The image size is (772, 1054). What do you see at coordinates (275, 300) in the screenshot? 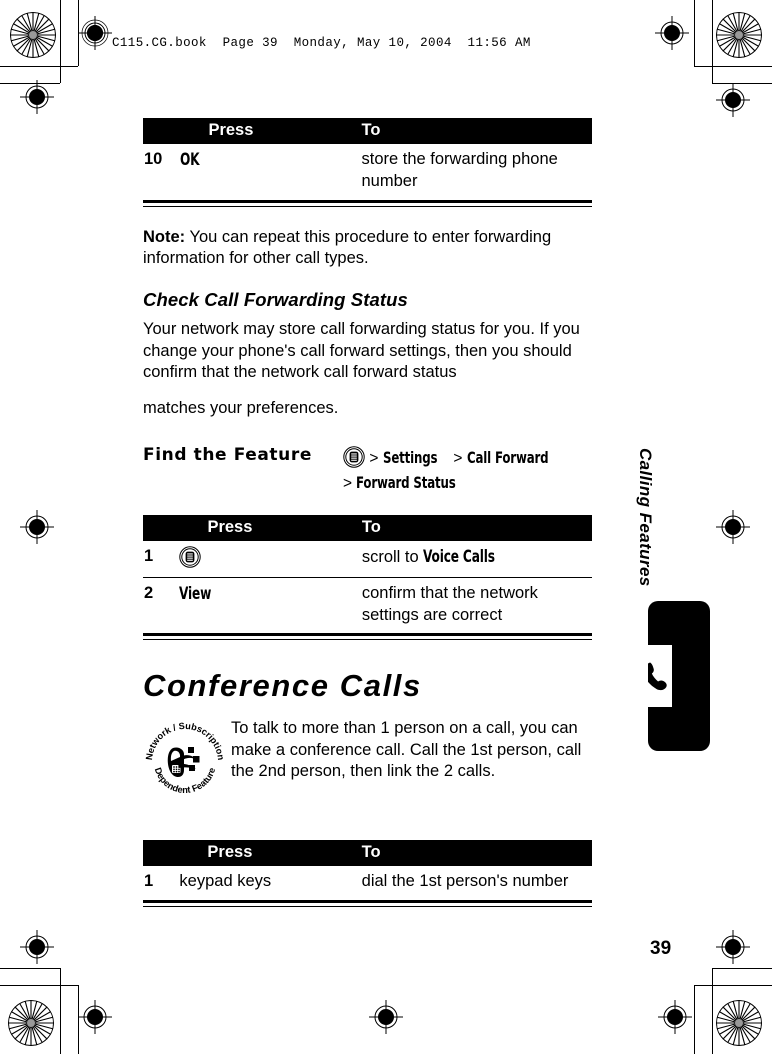
I see `section-subheading: Check Call Forwarding Status` at bounding box center [275, 300].